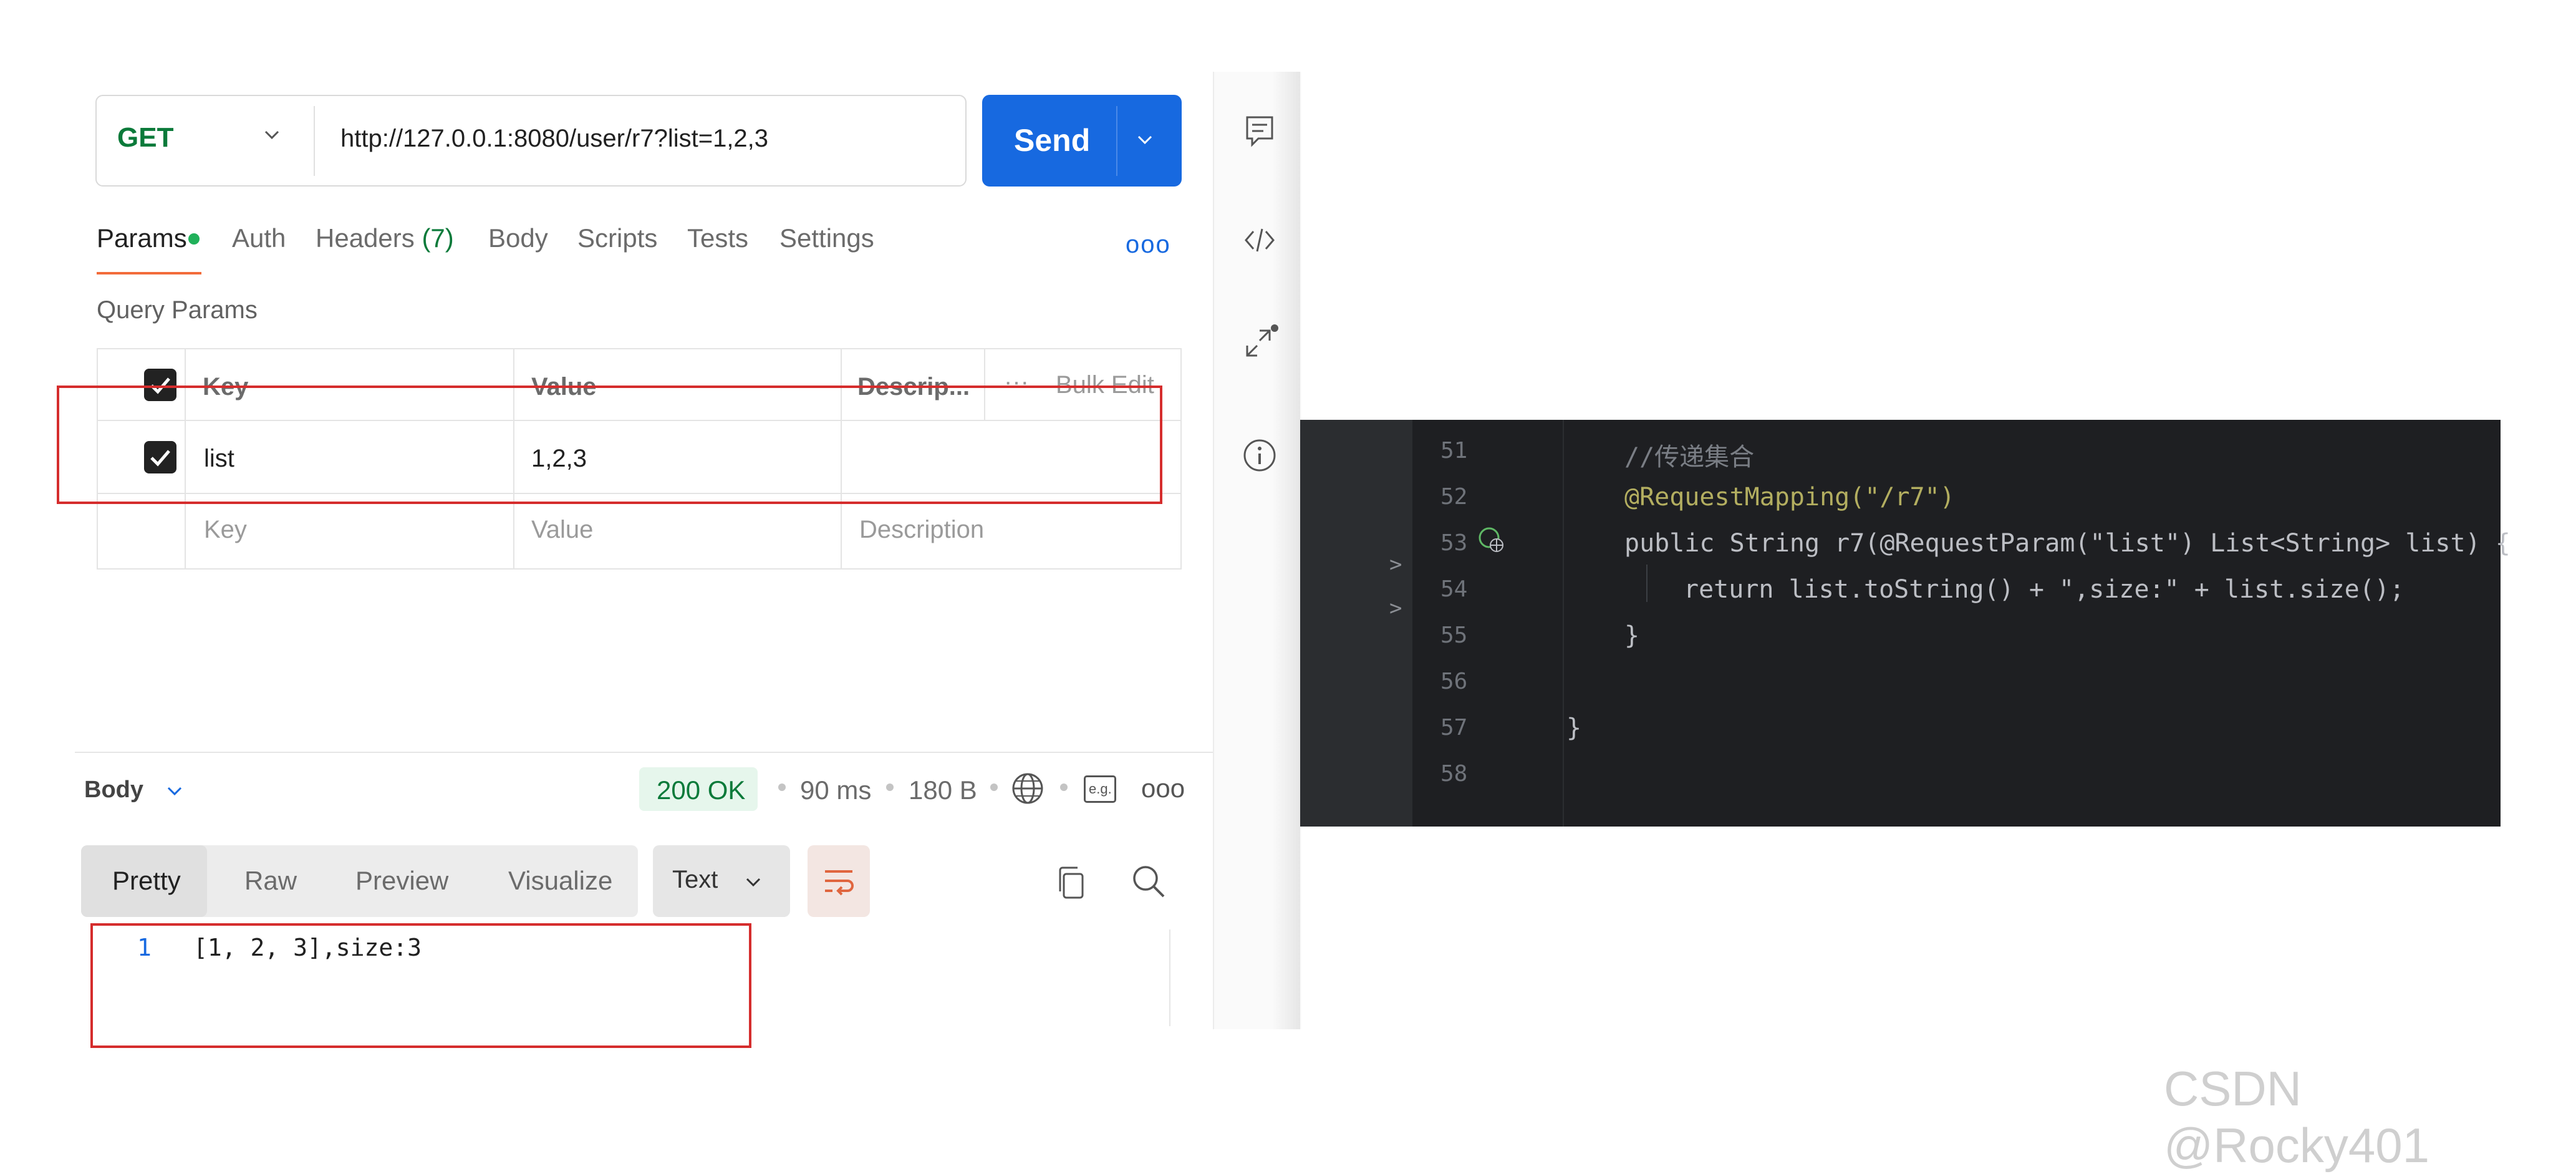  Describe the element at coordinates (438, 238) in the screenshot. I see `headers-count: (7)` at that location.